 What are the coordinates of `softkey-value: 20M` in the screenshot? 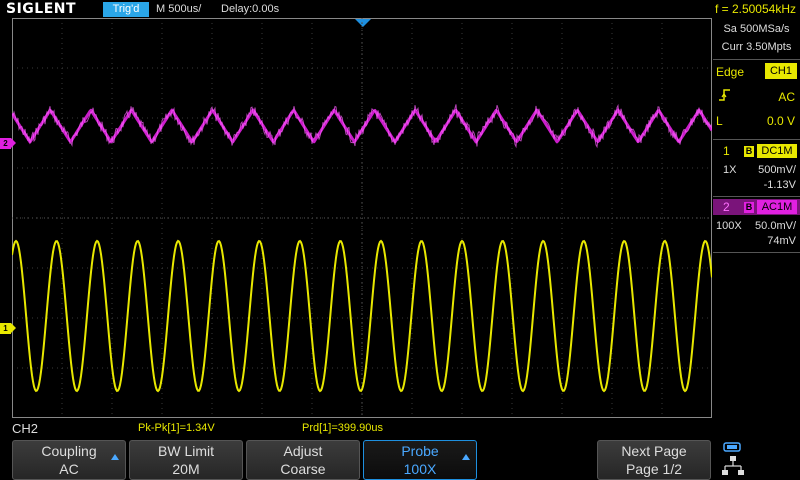 It's located at (186, 469).